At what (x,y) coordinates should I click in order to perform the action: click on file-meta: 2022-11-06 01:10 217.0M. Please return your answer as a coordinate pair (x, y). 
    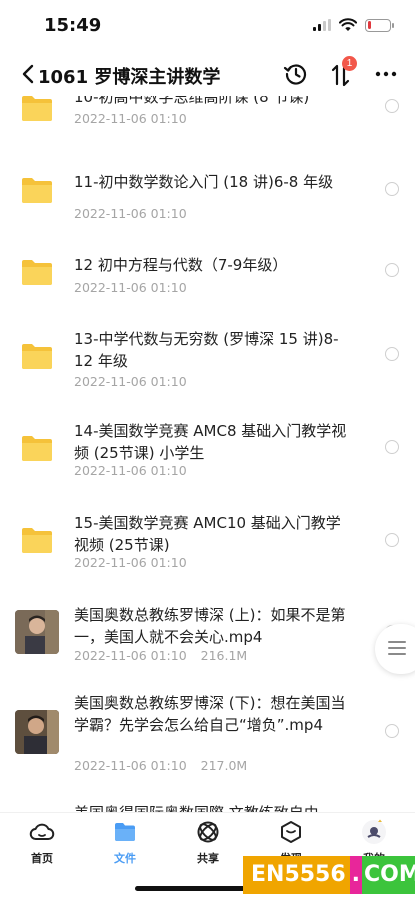
    Looking at the image, I should click on (160, 765).